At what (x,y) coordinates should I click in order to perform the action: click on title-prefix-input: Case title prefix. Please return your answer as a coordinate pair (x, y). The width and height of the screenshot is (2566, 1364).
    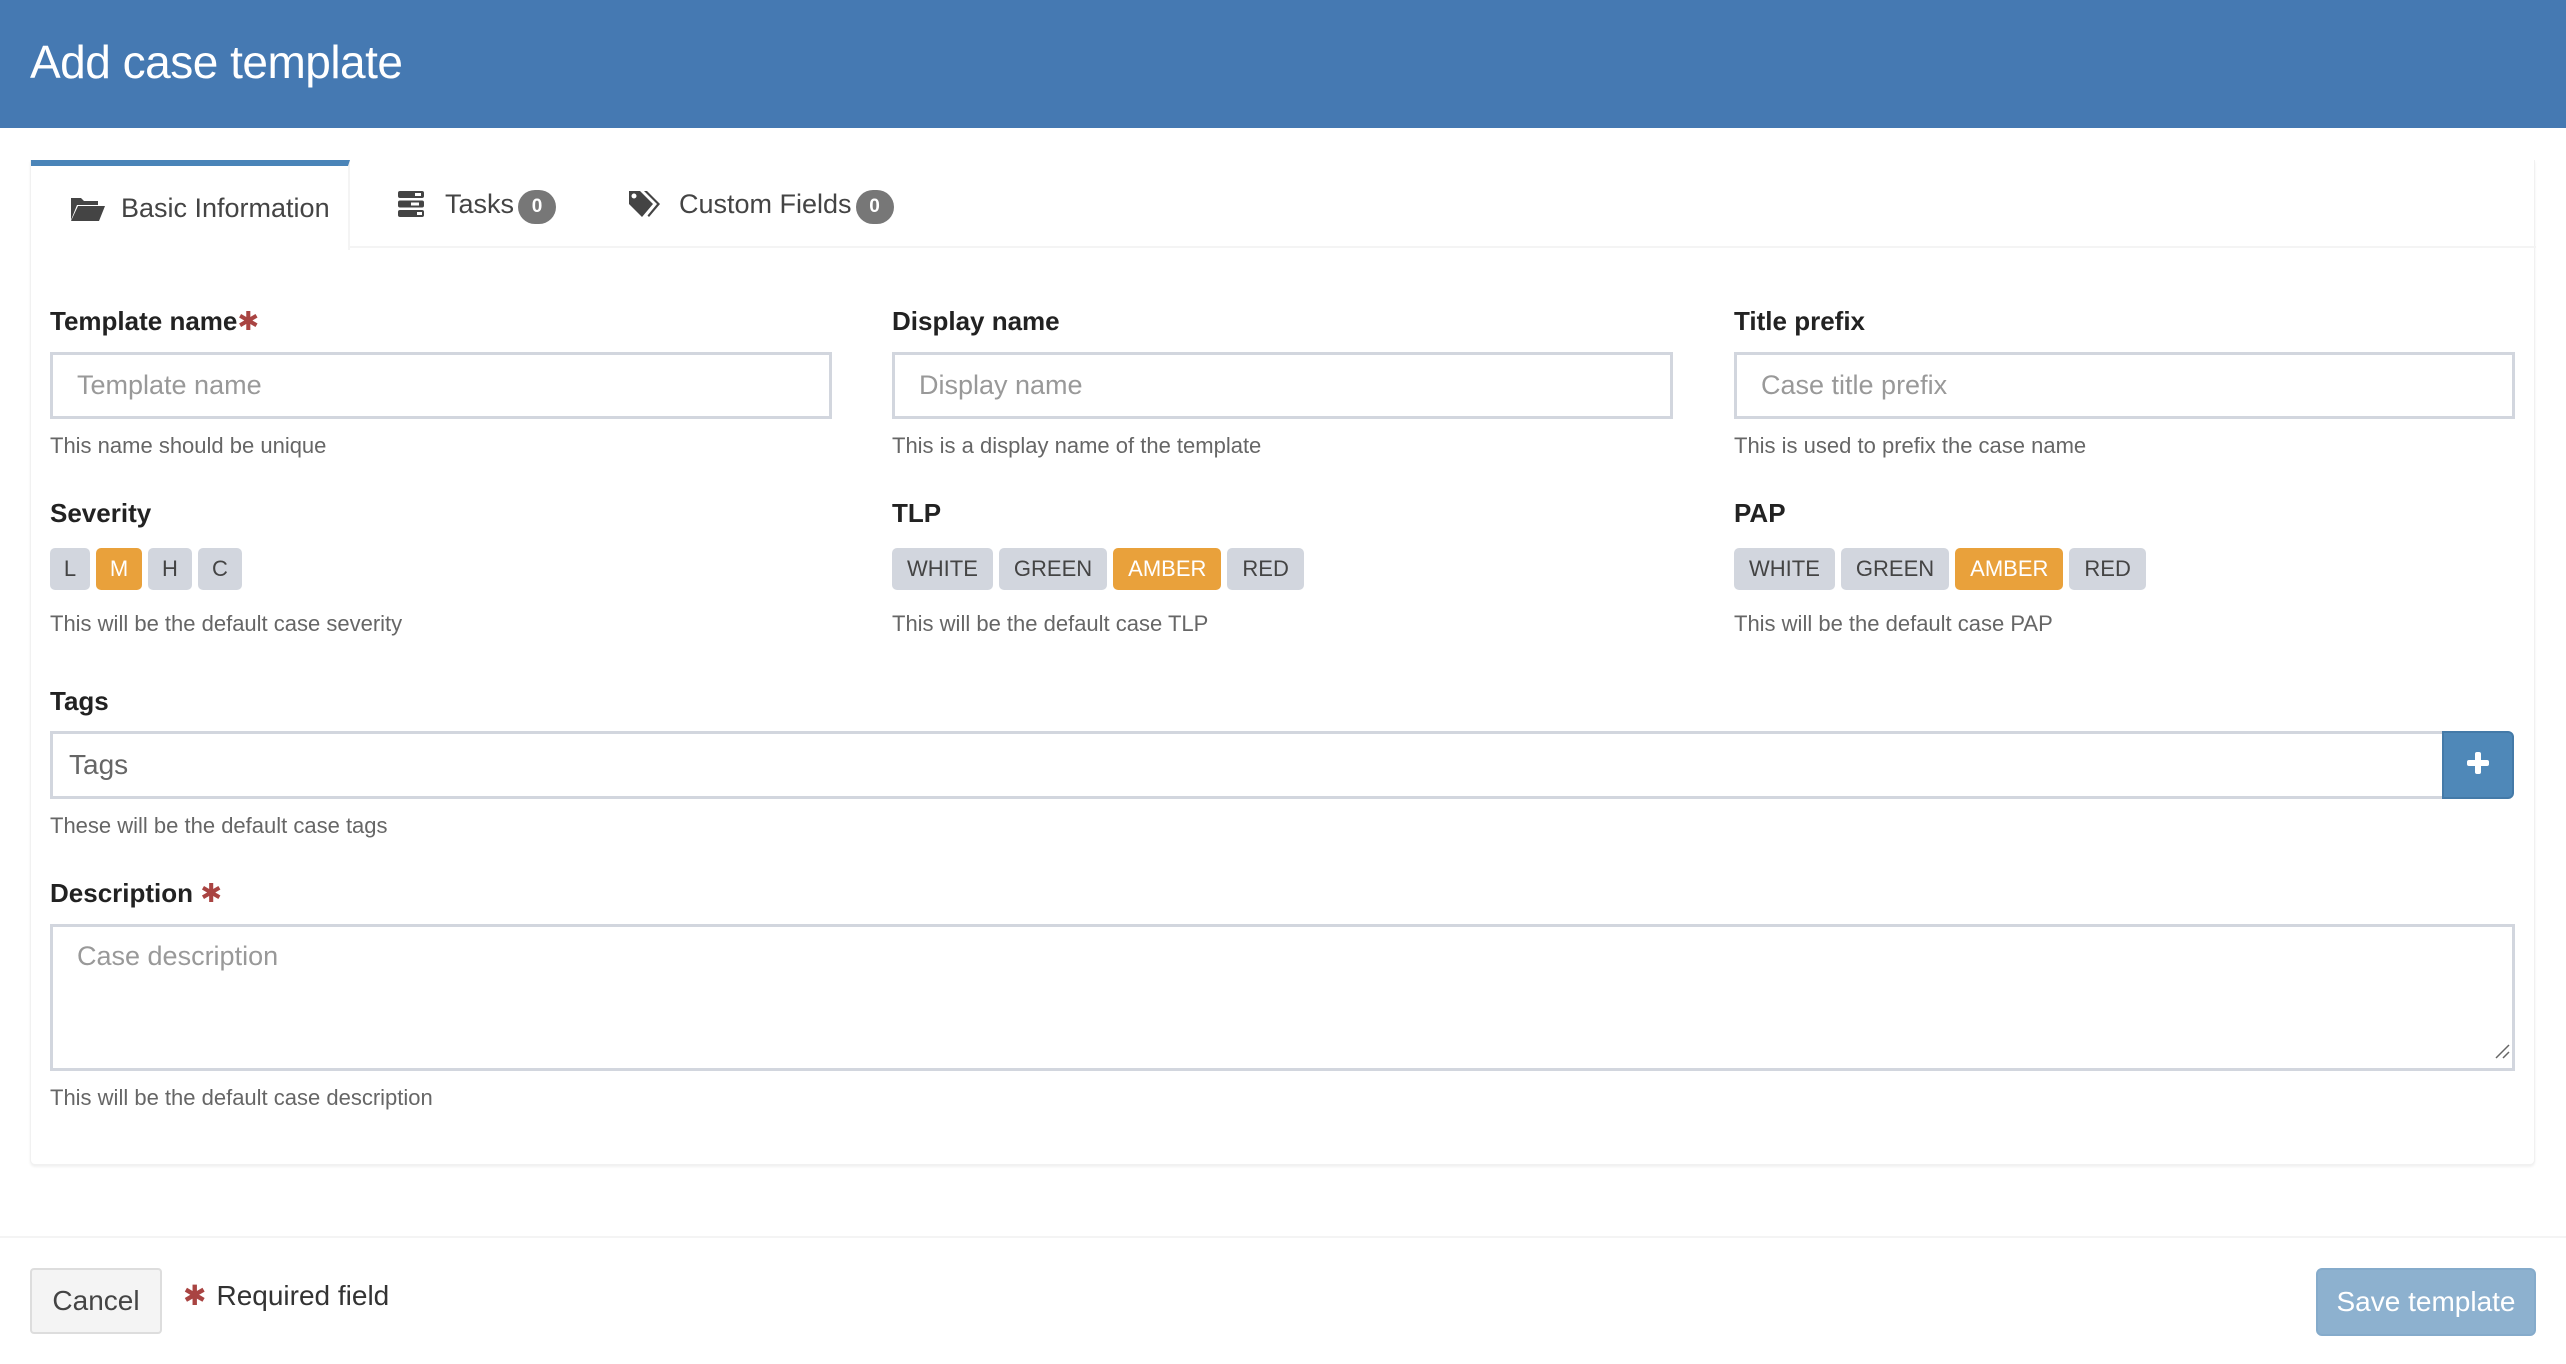
    Looking at the image, I should click on (2124, 385).